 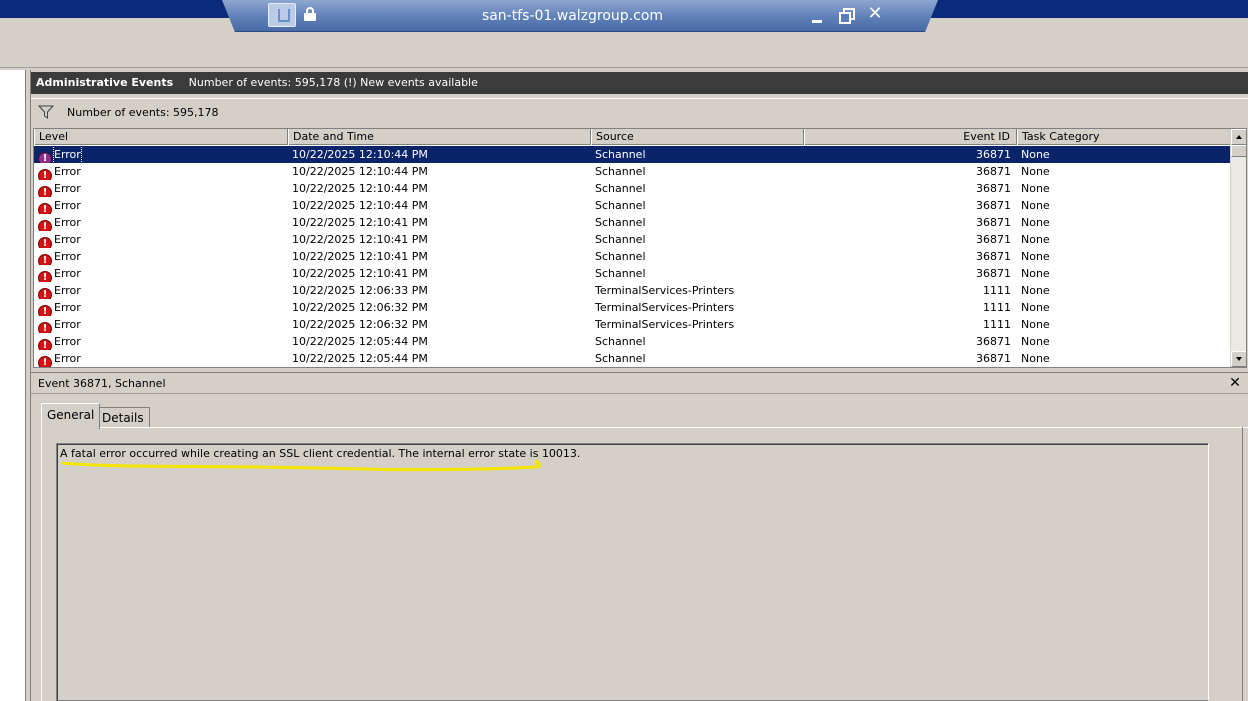 What do you see at coordinates (105, 82) in the screenshot?
I see `view-title: Administrative Events` at bounding box center [105, 82].